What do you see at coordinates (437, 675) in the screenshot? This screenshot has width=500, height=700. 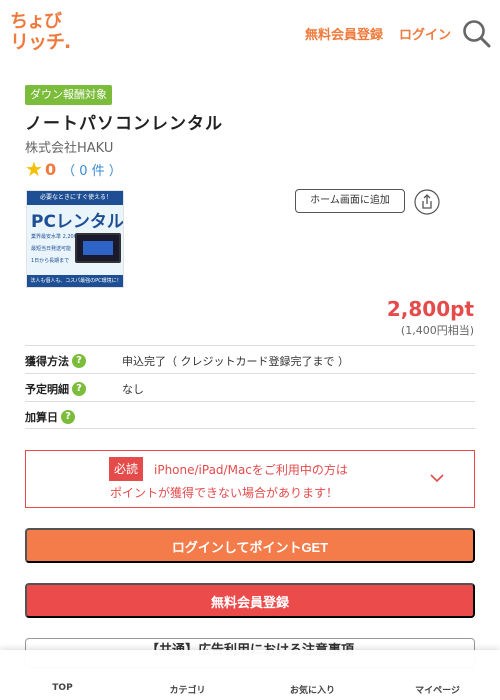 I see `nav-mypage: マイページ` at bounding box center [437, 675].